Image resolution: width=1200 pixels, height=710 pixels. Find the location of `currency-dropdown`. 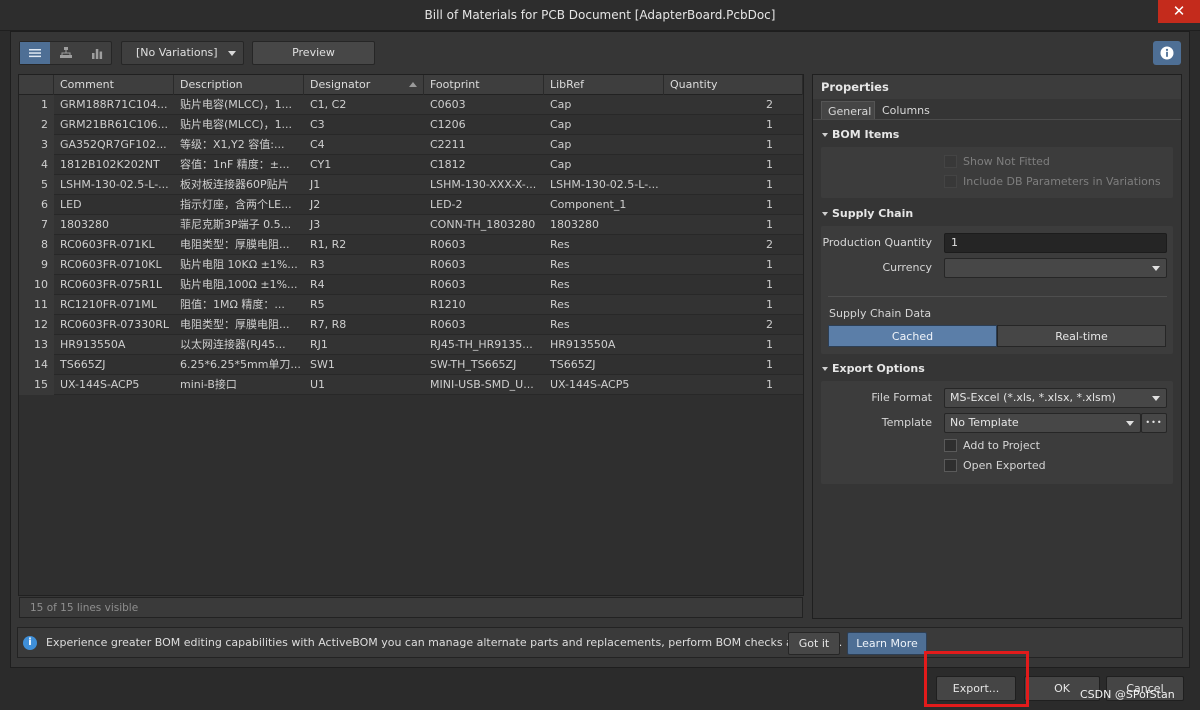

currency-dropdown is located at coordinates (1055, 268).